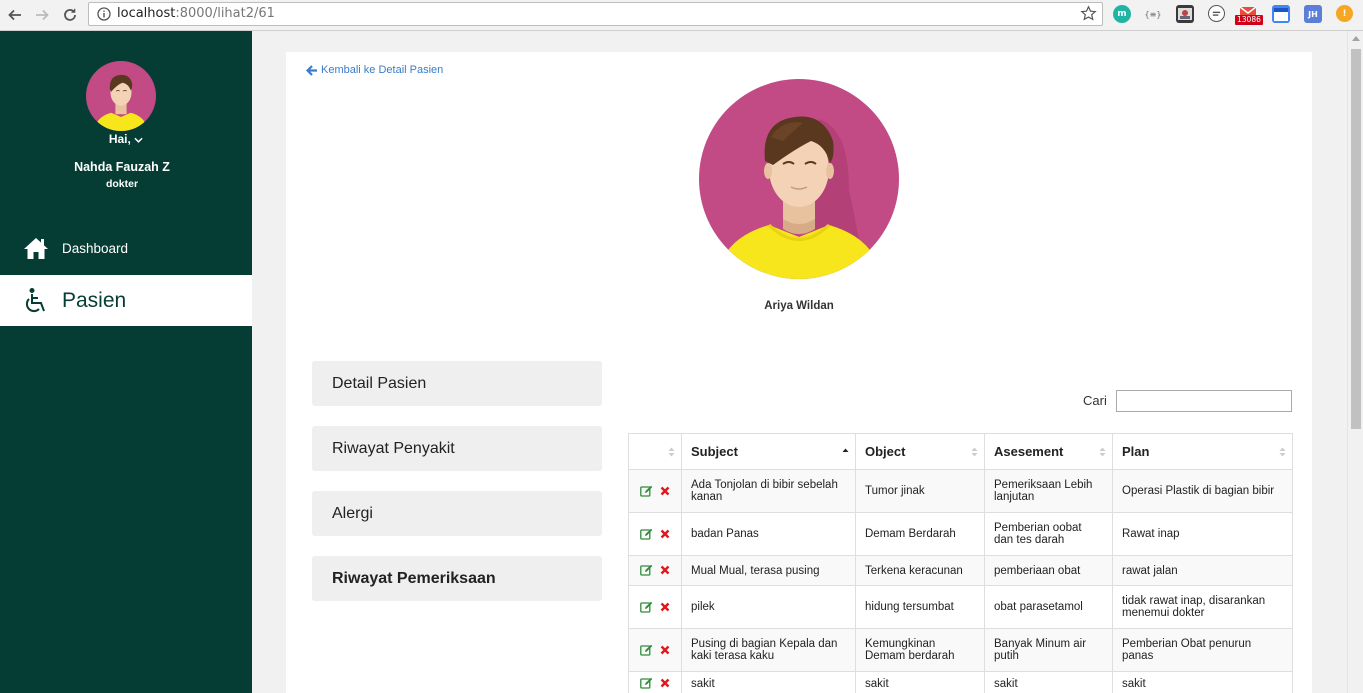 Image resolution: width=1363 pixels, height=693 pixels. What do you see at coordinates (768, 607) in the screenshot?
I see `cell-subject: pilek` at bounding box center [768, 607].